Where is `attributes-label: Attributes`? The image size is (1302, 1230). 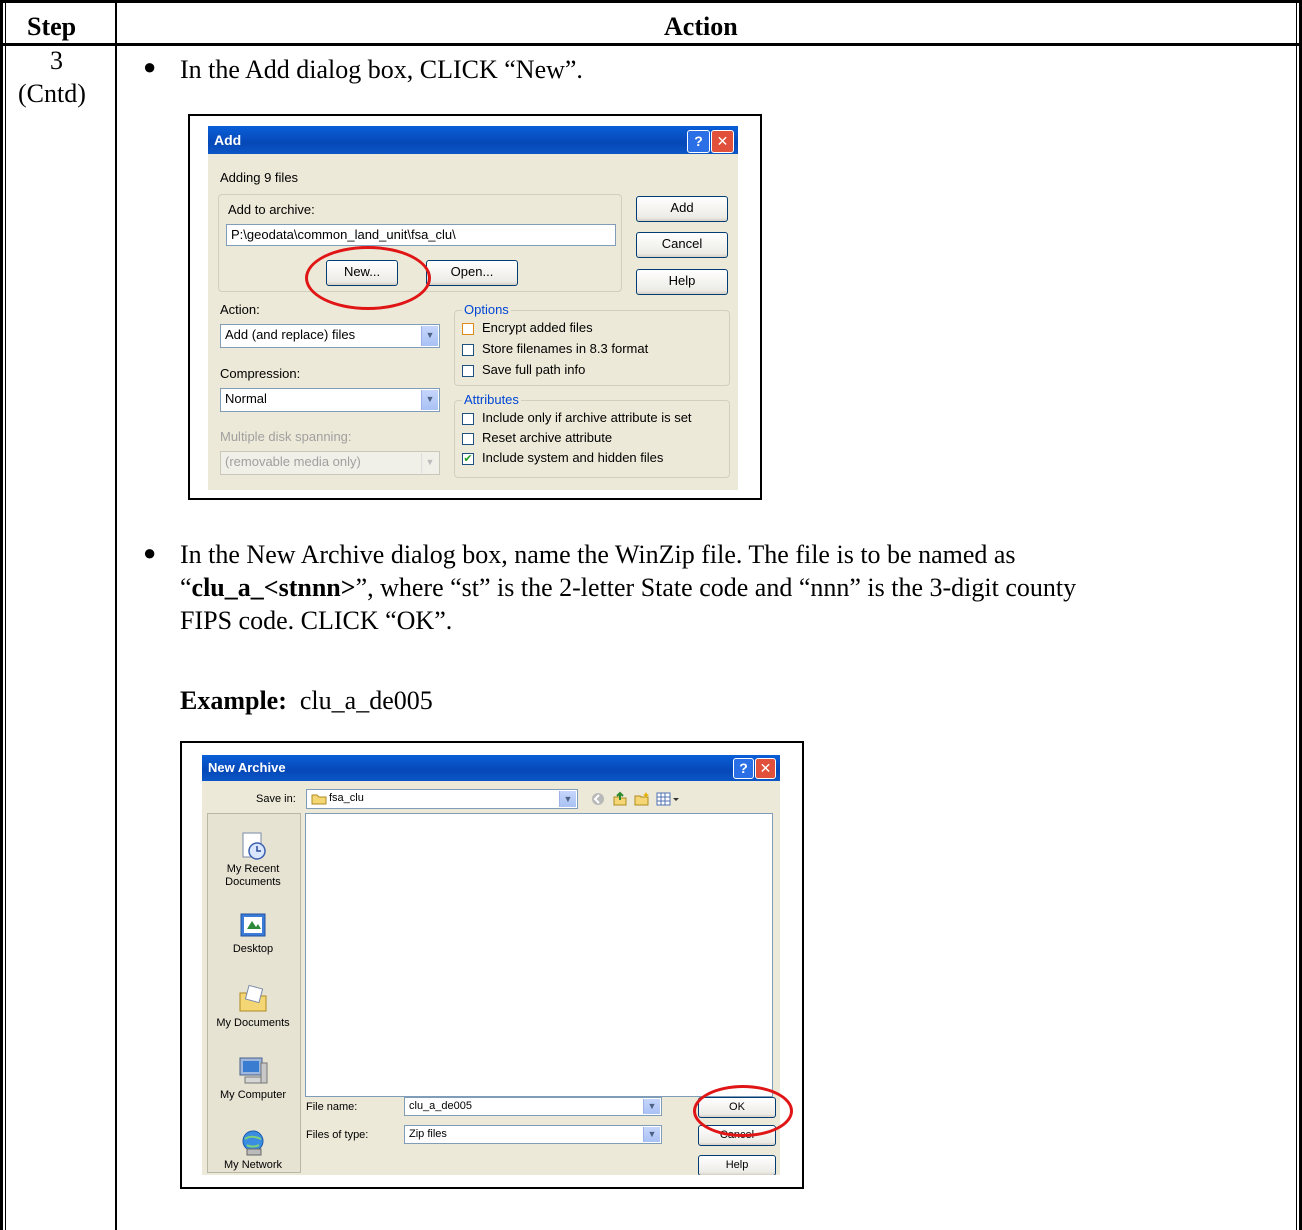
attributes-label: Attributes is located at coordinates (491, 399).